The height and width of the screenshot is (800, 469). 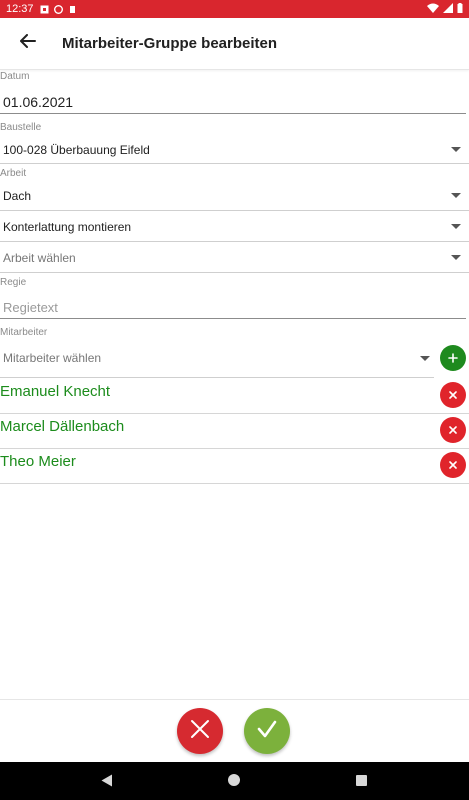 I want to click on system-nav-bar, so click(x=234, y=781).